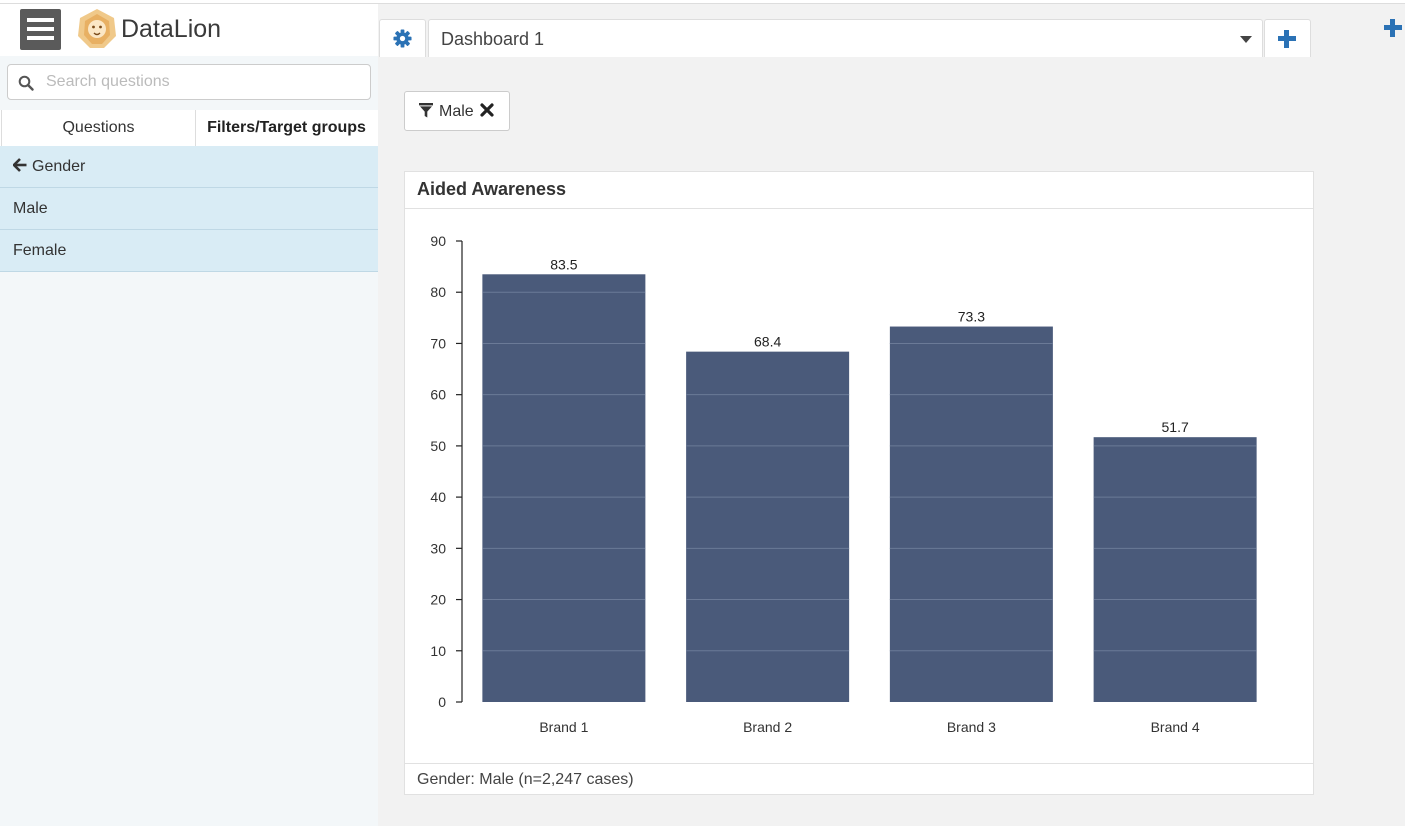 Image resolution: width=1405 pixels, height=826 pixels. I want to click on brand-bar: DataLion, so click(189, 30).